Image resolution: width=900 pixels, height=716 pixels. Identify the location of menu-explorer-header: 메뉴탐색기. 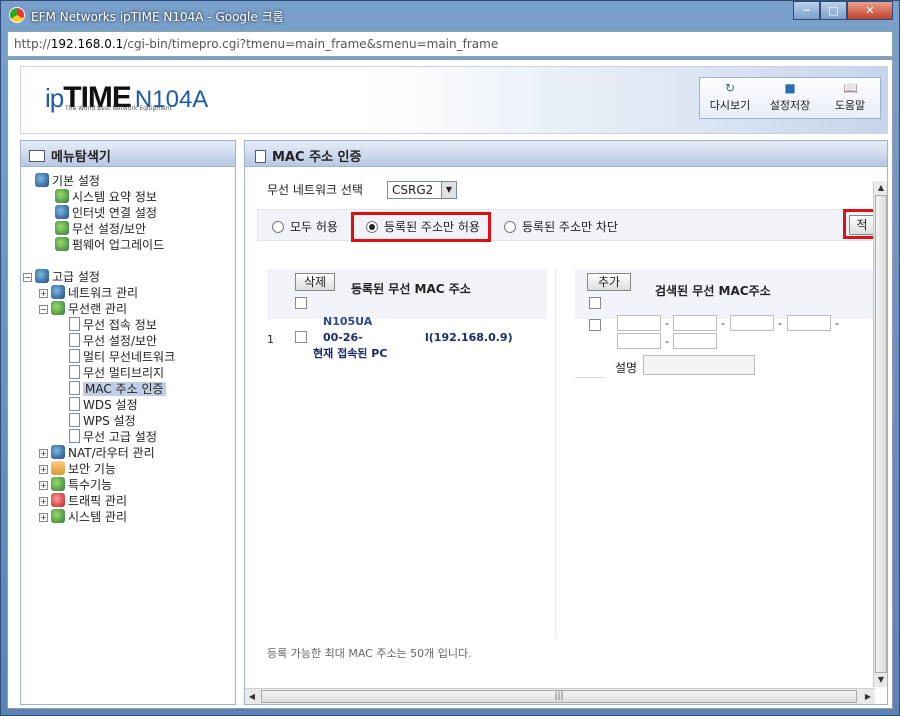
(128, 154).